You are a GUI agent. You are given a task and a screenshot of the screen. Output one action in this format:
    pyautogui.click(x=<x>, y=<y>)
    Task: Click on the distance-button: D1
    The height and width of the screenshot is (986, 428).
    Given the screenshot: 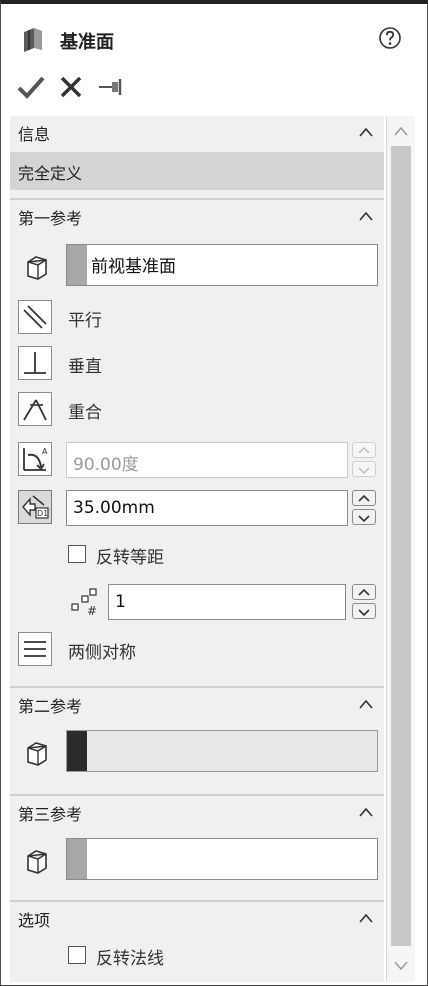 What is the action you would take?
    pyautogui.click(x=35, y=507)
    